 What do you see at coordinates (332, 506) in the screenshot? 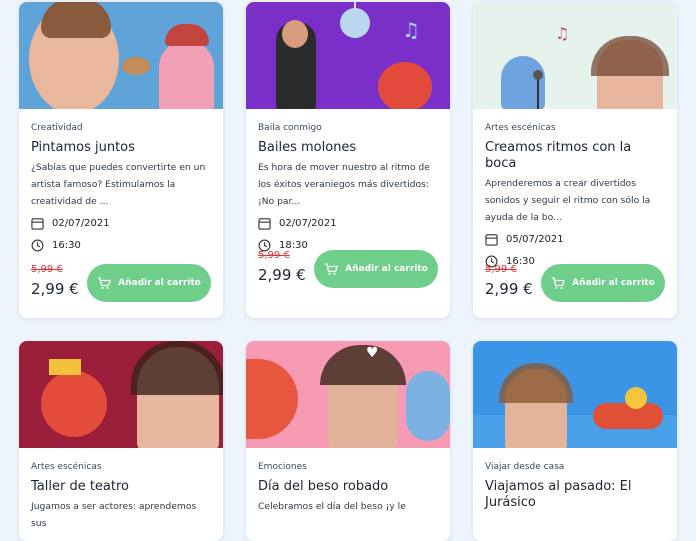
I see `course-description: Celebramos el día del beso ¡y le` at bounding box center [332, 506].